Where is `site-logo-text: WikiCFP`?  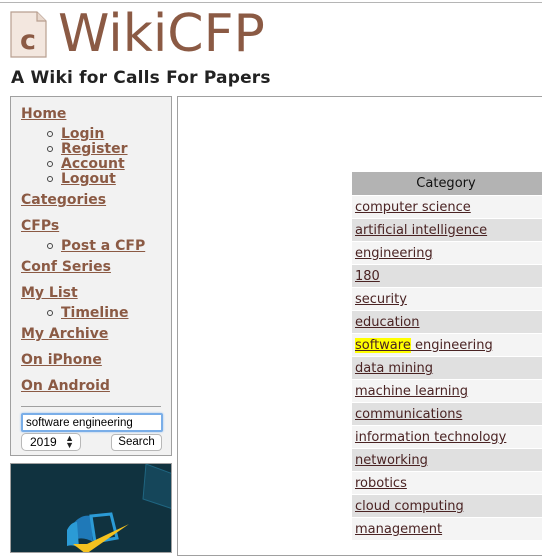
site-logo-text: WikiCFP is located at coordinates (161, 34).